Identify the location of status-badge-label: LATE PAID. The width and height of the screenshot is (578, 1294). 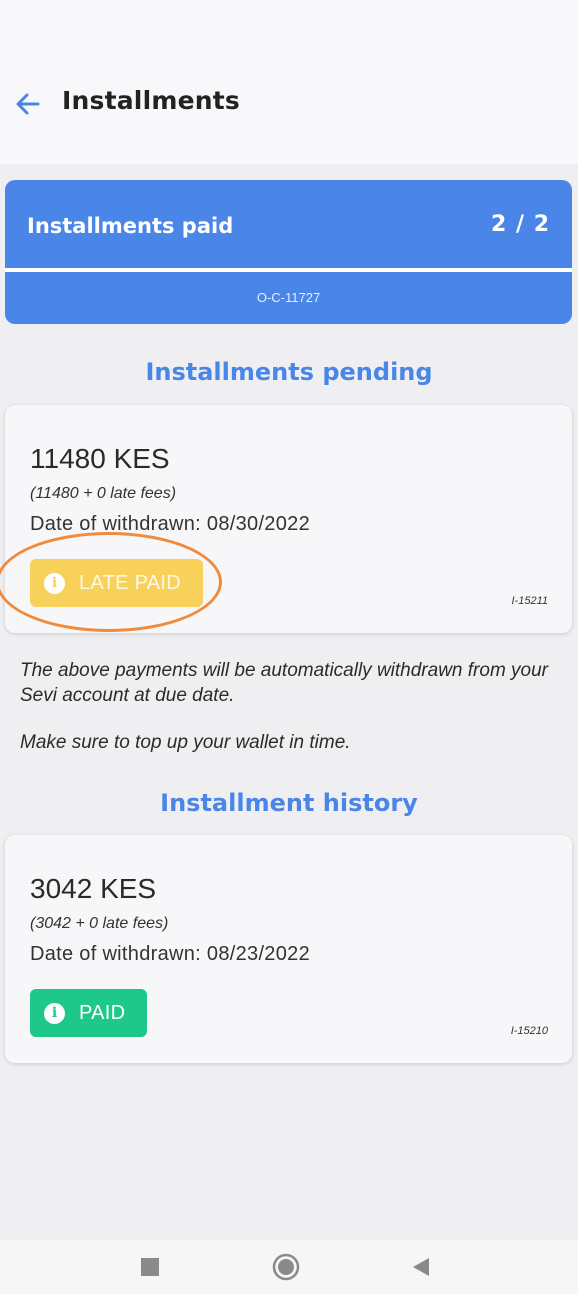
(130, 582).